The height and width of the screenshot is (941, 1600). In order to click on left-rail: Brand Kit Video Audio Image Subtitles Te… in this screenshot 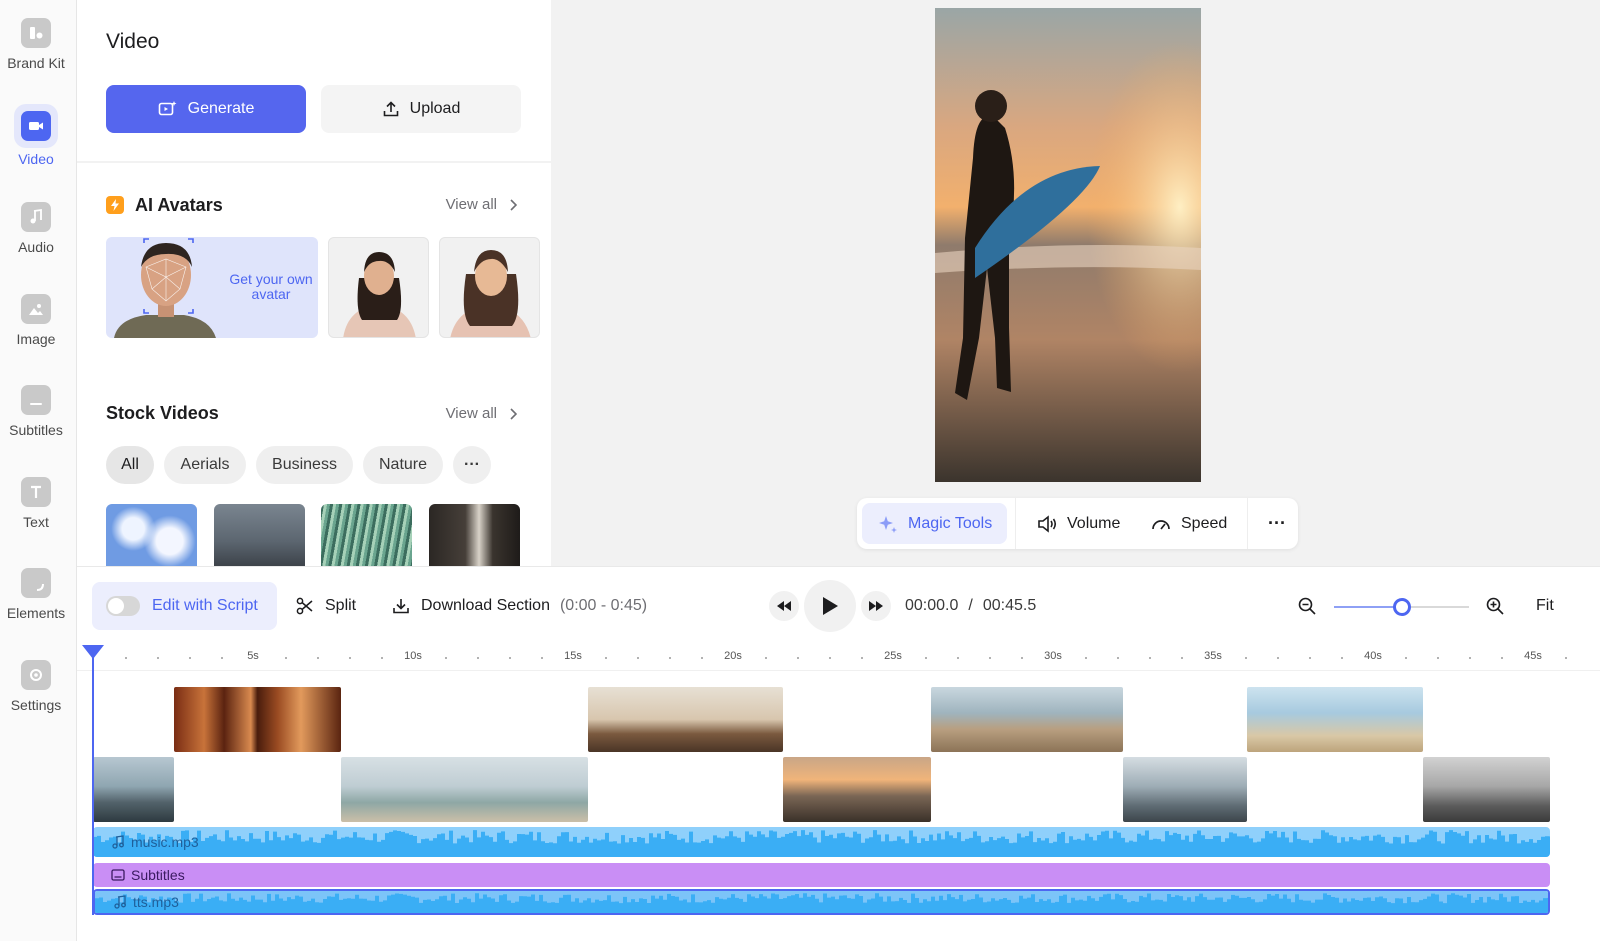, I will do `click(38, 470)`.